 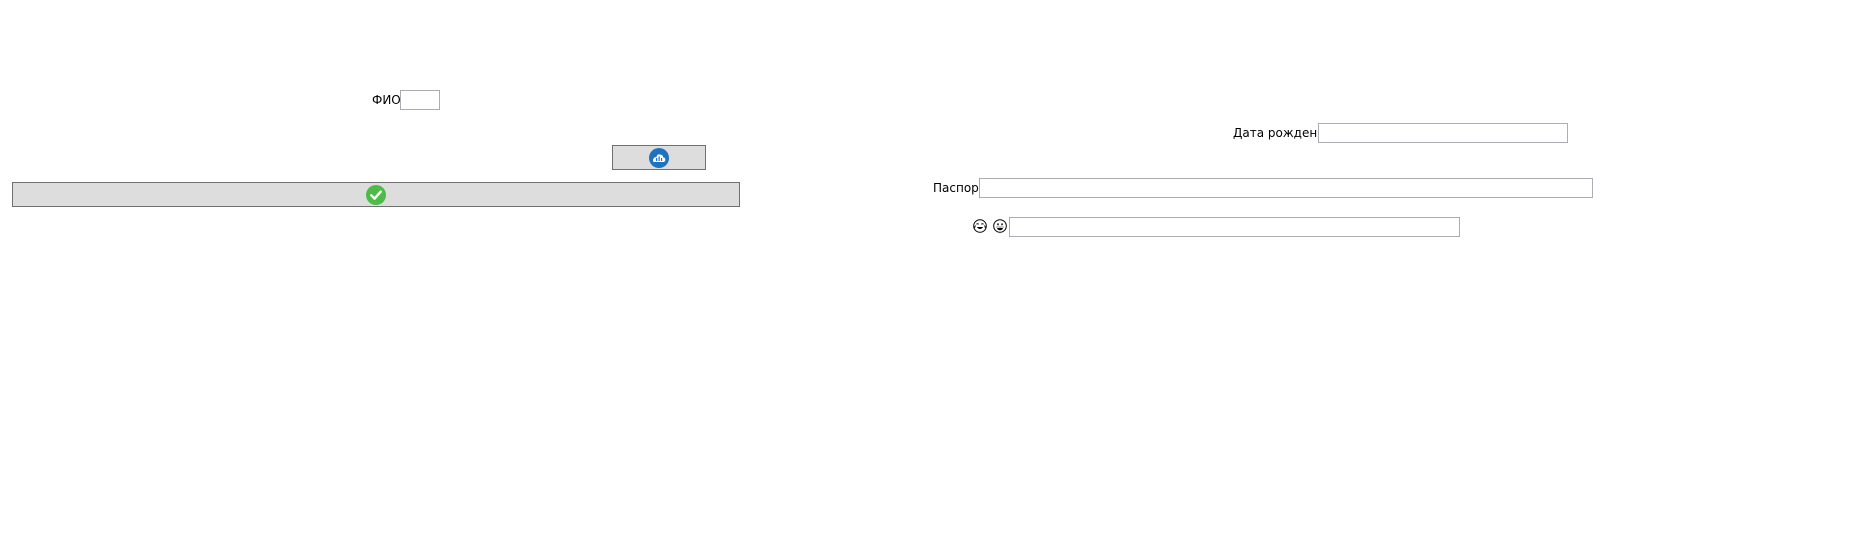 I want to click on crying-laughing-emoji-icon, so click(x=980, y=226).